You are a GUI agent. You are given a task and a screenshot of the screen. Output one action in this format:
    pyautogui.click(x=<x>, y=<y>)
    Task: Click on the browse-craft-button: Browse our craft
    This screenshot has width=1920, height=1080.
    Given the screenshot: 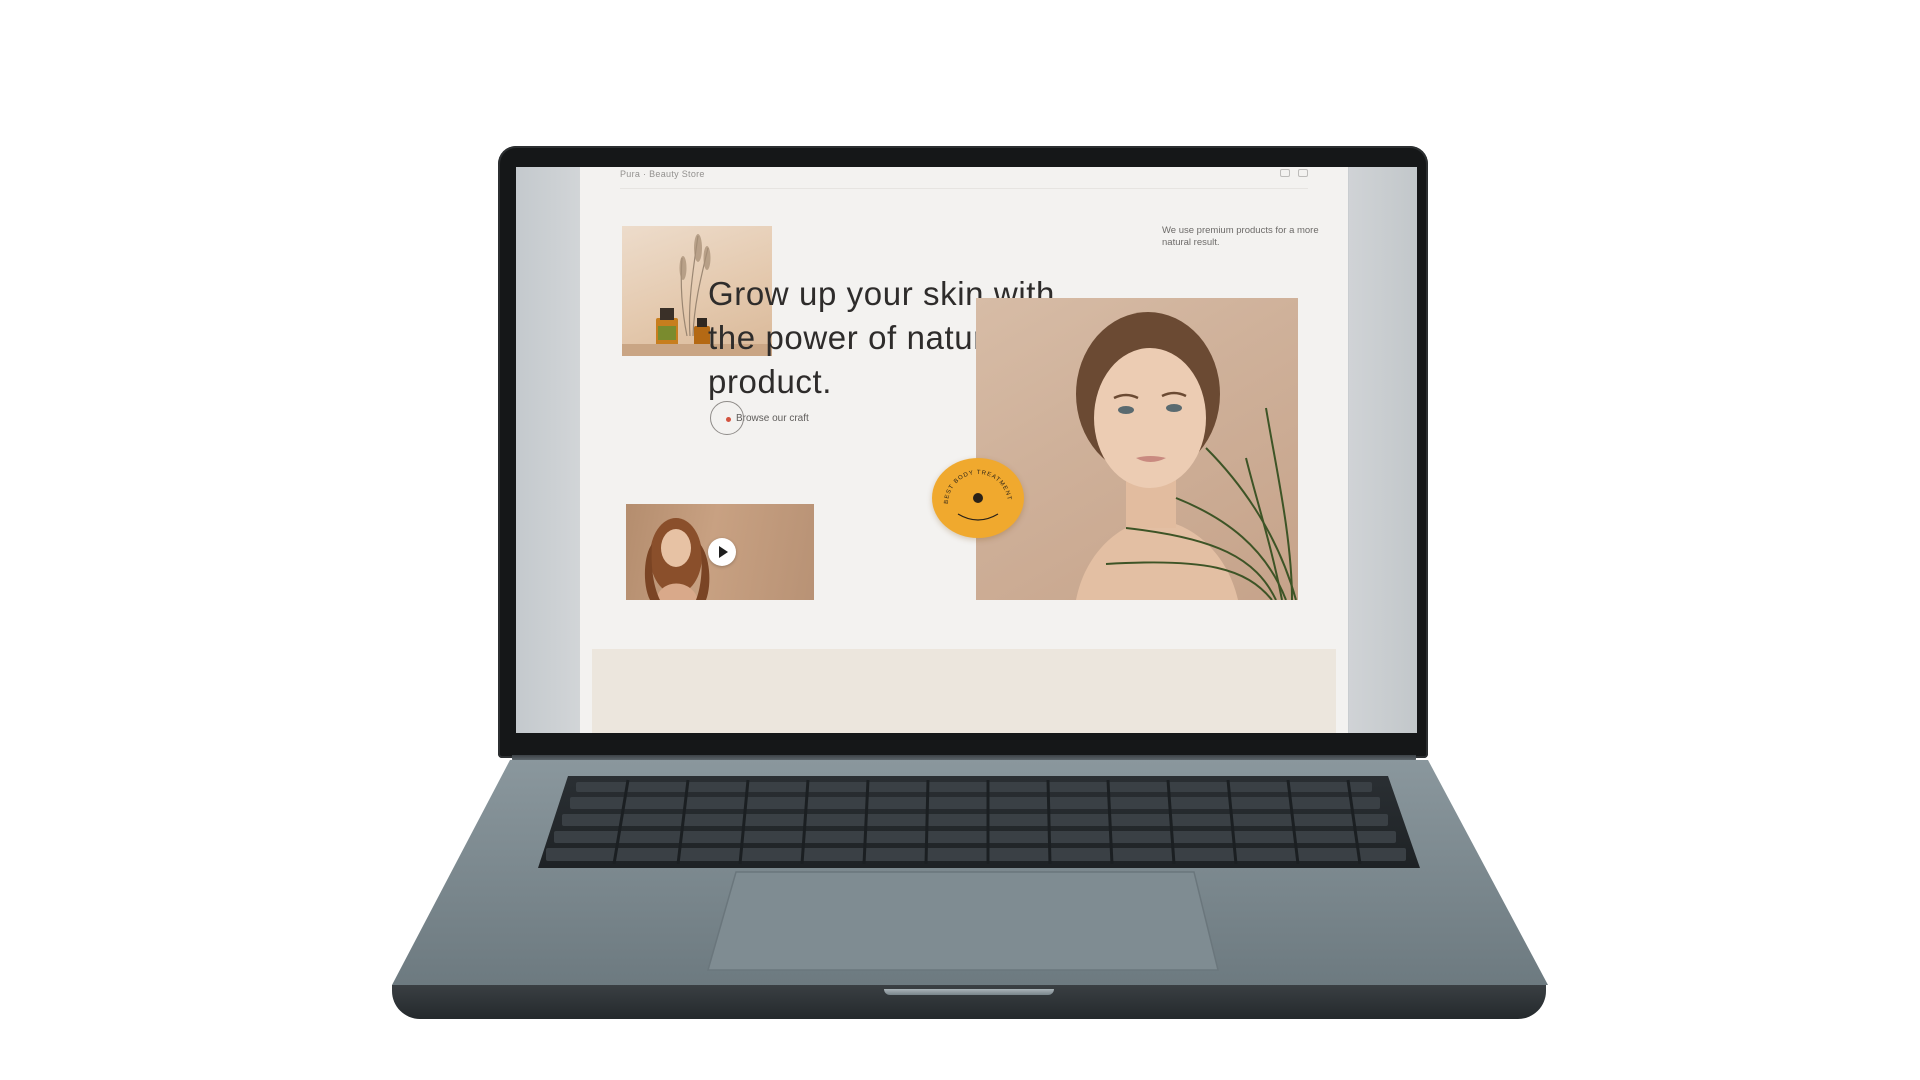 What is the action you would take?
    pyautogui.click(x=759, y=418)
    